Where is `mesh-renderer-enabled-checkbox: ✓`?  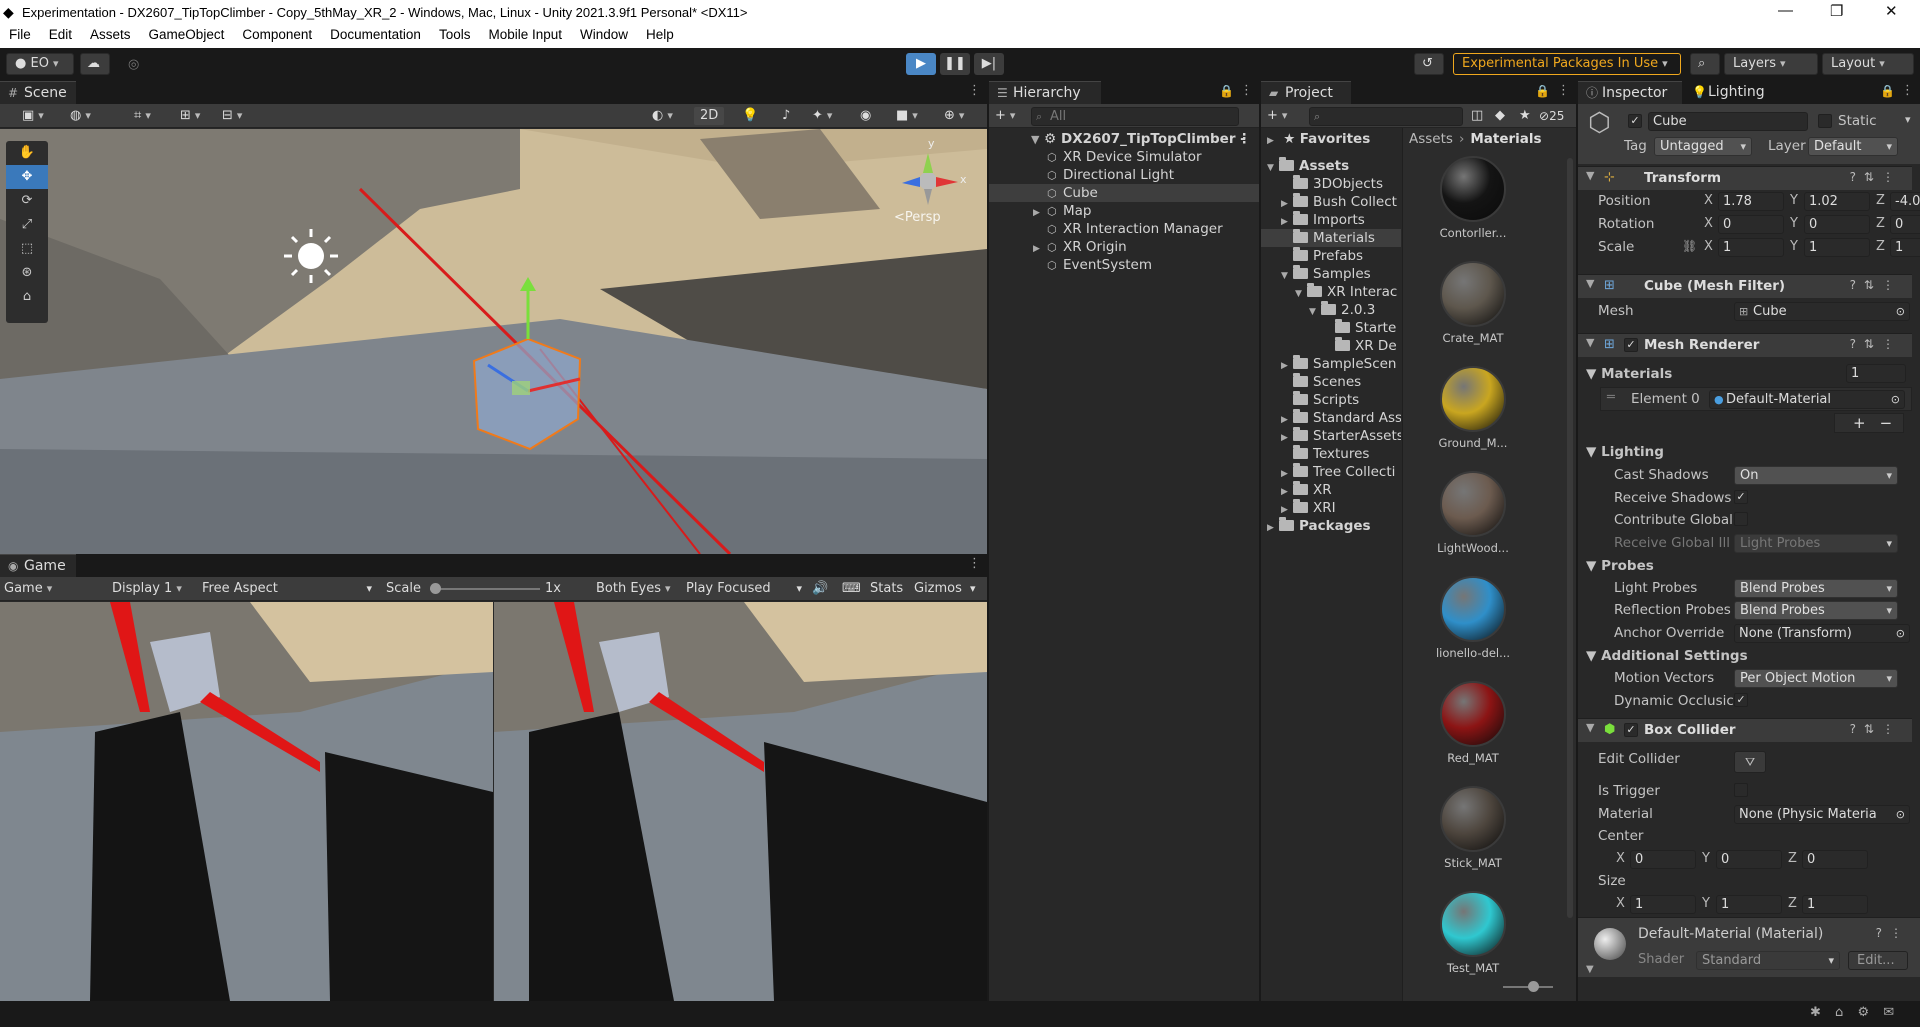
mesh-renderer-enabled-checkbox: ✓ is located at coordinates (1631, 345).